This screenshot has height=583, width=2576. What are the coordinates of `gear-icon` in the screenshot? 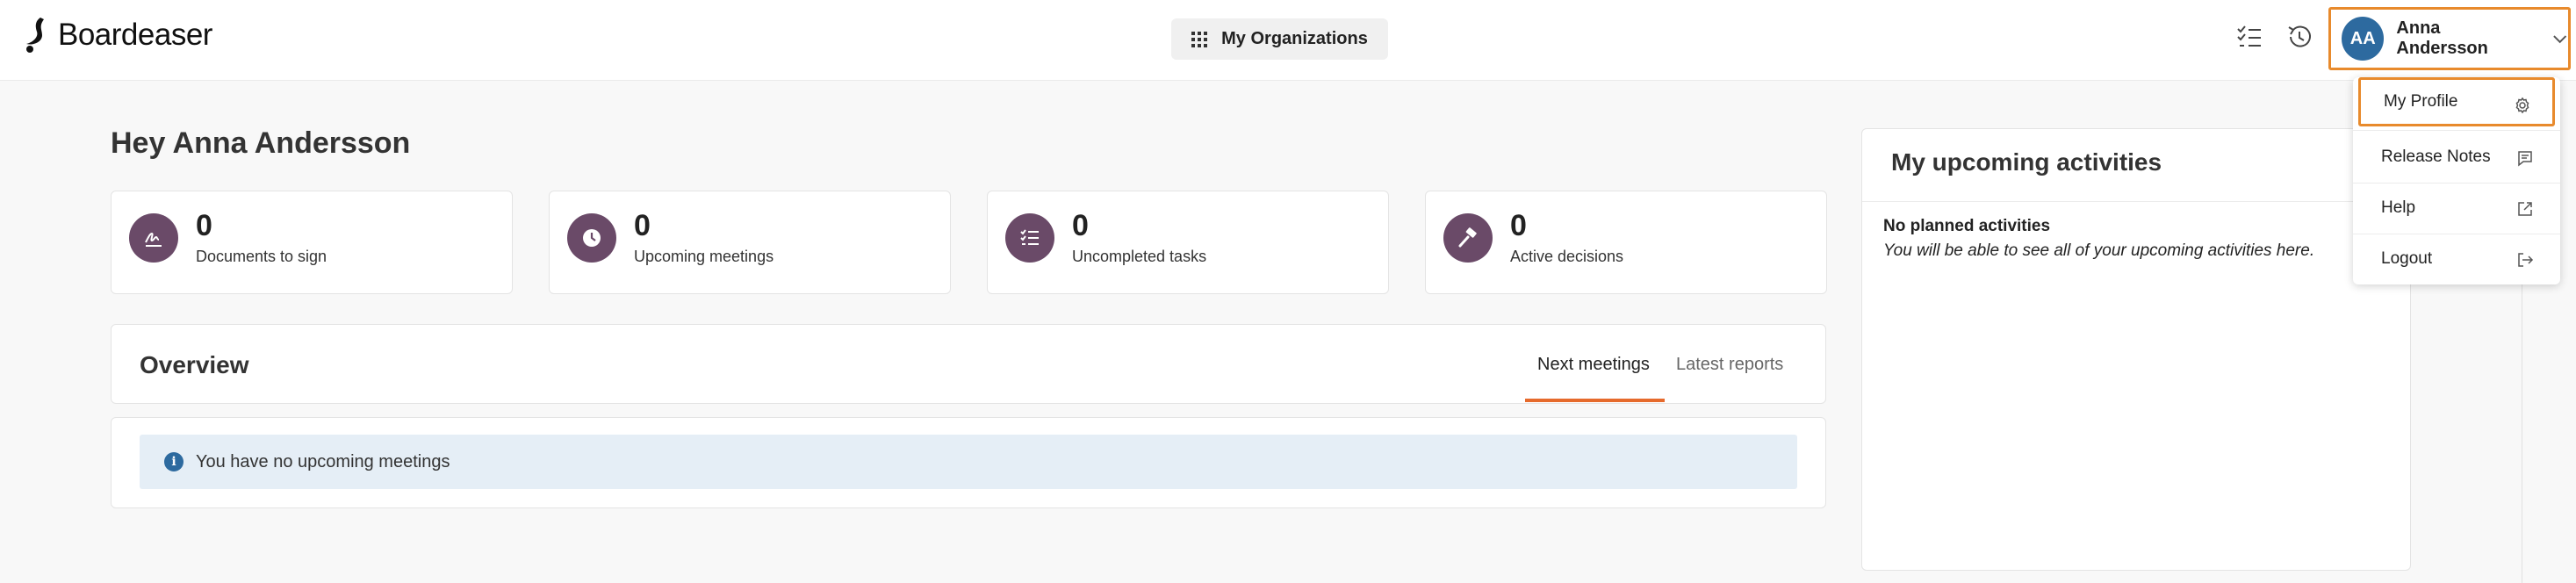 It's located at (2522, 106).